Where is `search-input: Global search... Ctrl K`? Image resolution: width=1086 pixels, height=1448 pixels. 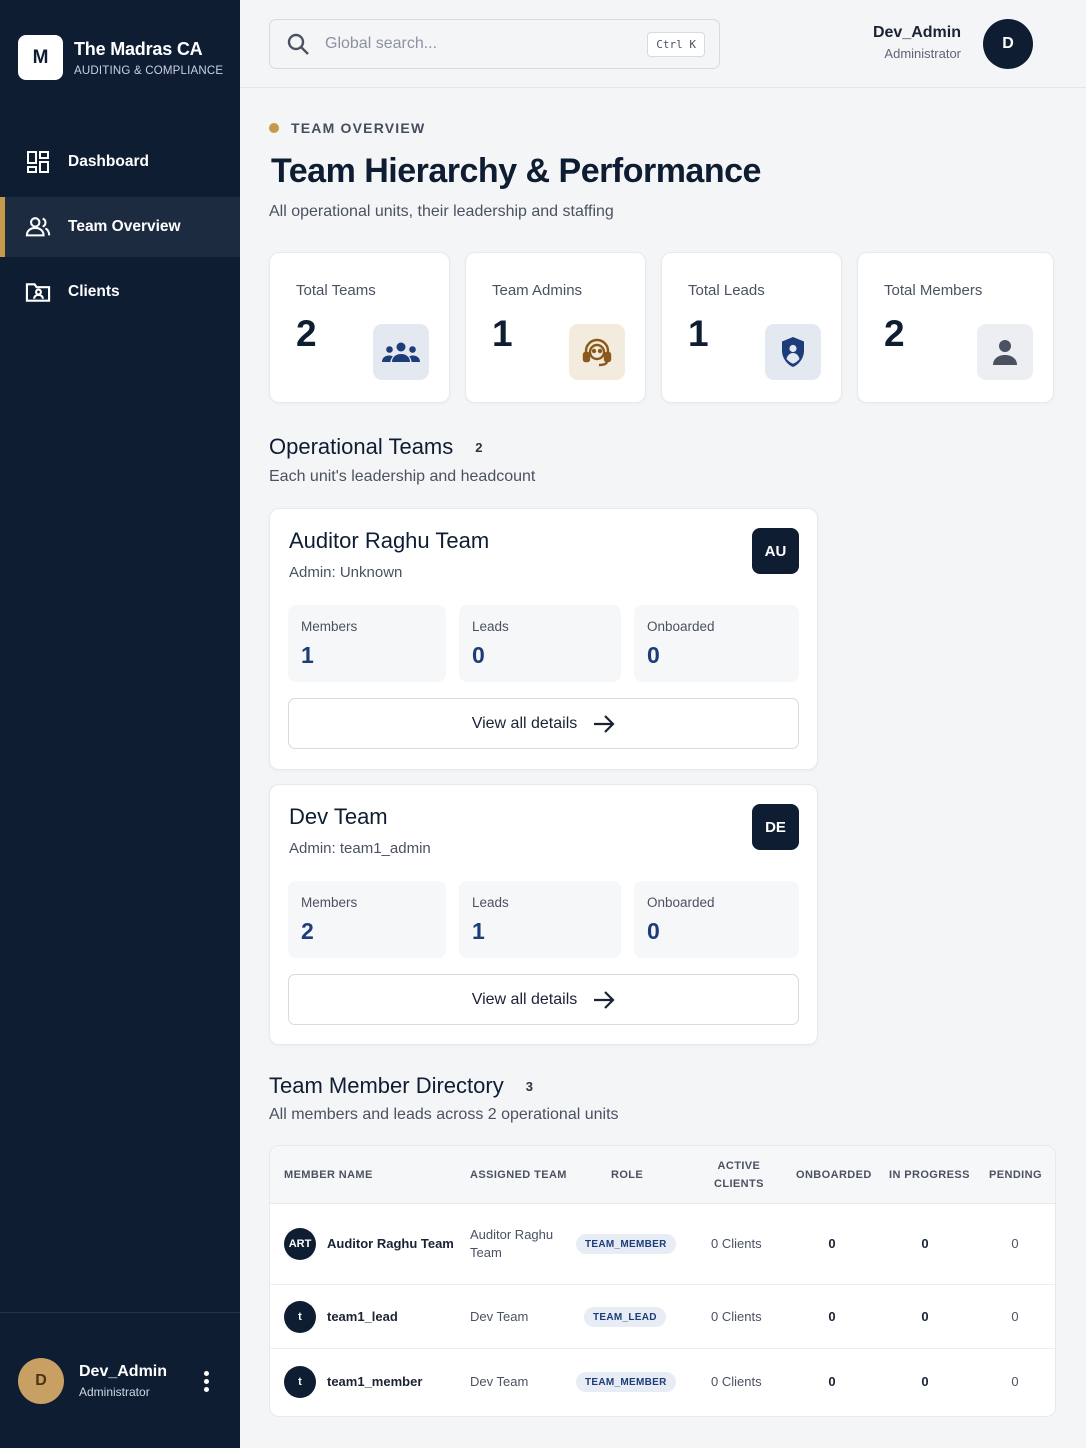
search-input: Global search... Ctrl K is located at coordinates (494, 44).